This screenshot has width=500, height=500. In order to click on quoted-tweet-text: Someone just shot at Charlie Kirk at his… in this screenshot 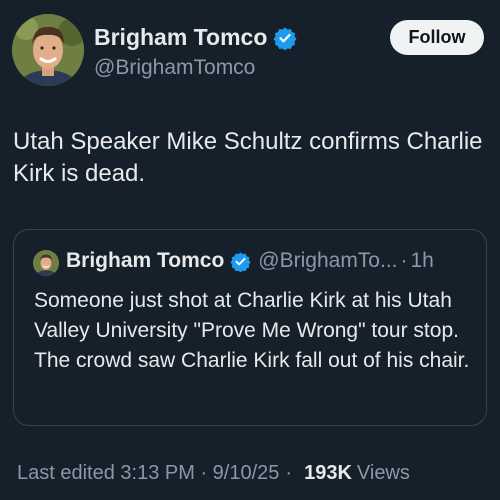, I will do `click(252, 330)`.